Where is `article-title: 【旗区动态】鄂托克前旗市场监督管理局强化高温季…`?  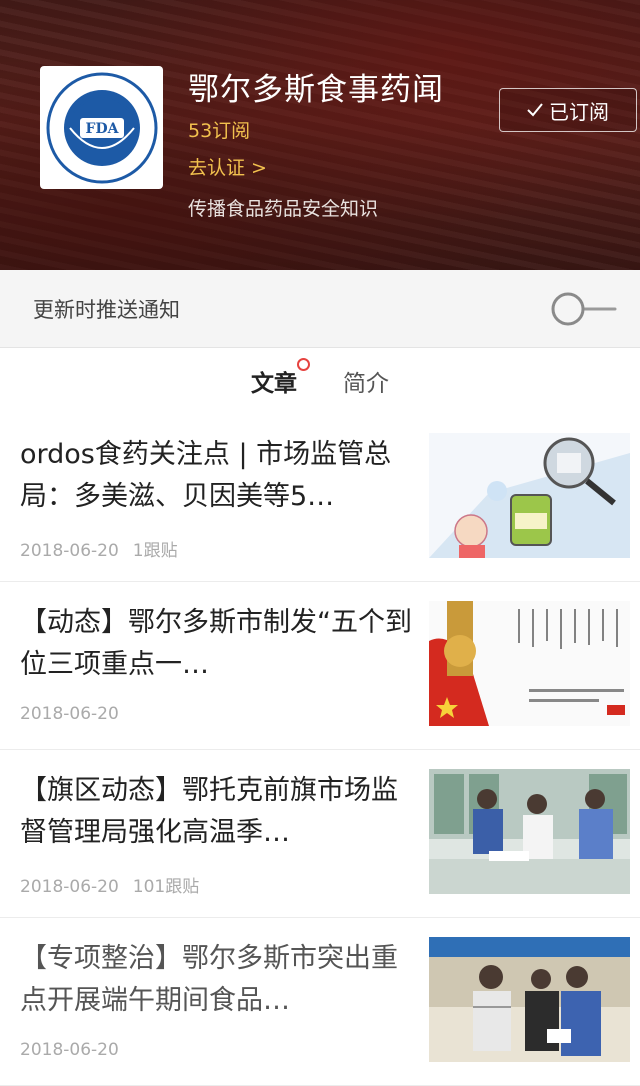
article-title: 【旗区动态】鄂托克前旗市场监督管理局强化高温季… is located at coordinates (209, 811).